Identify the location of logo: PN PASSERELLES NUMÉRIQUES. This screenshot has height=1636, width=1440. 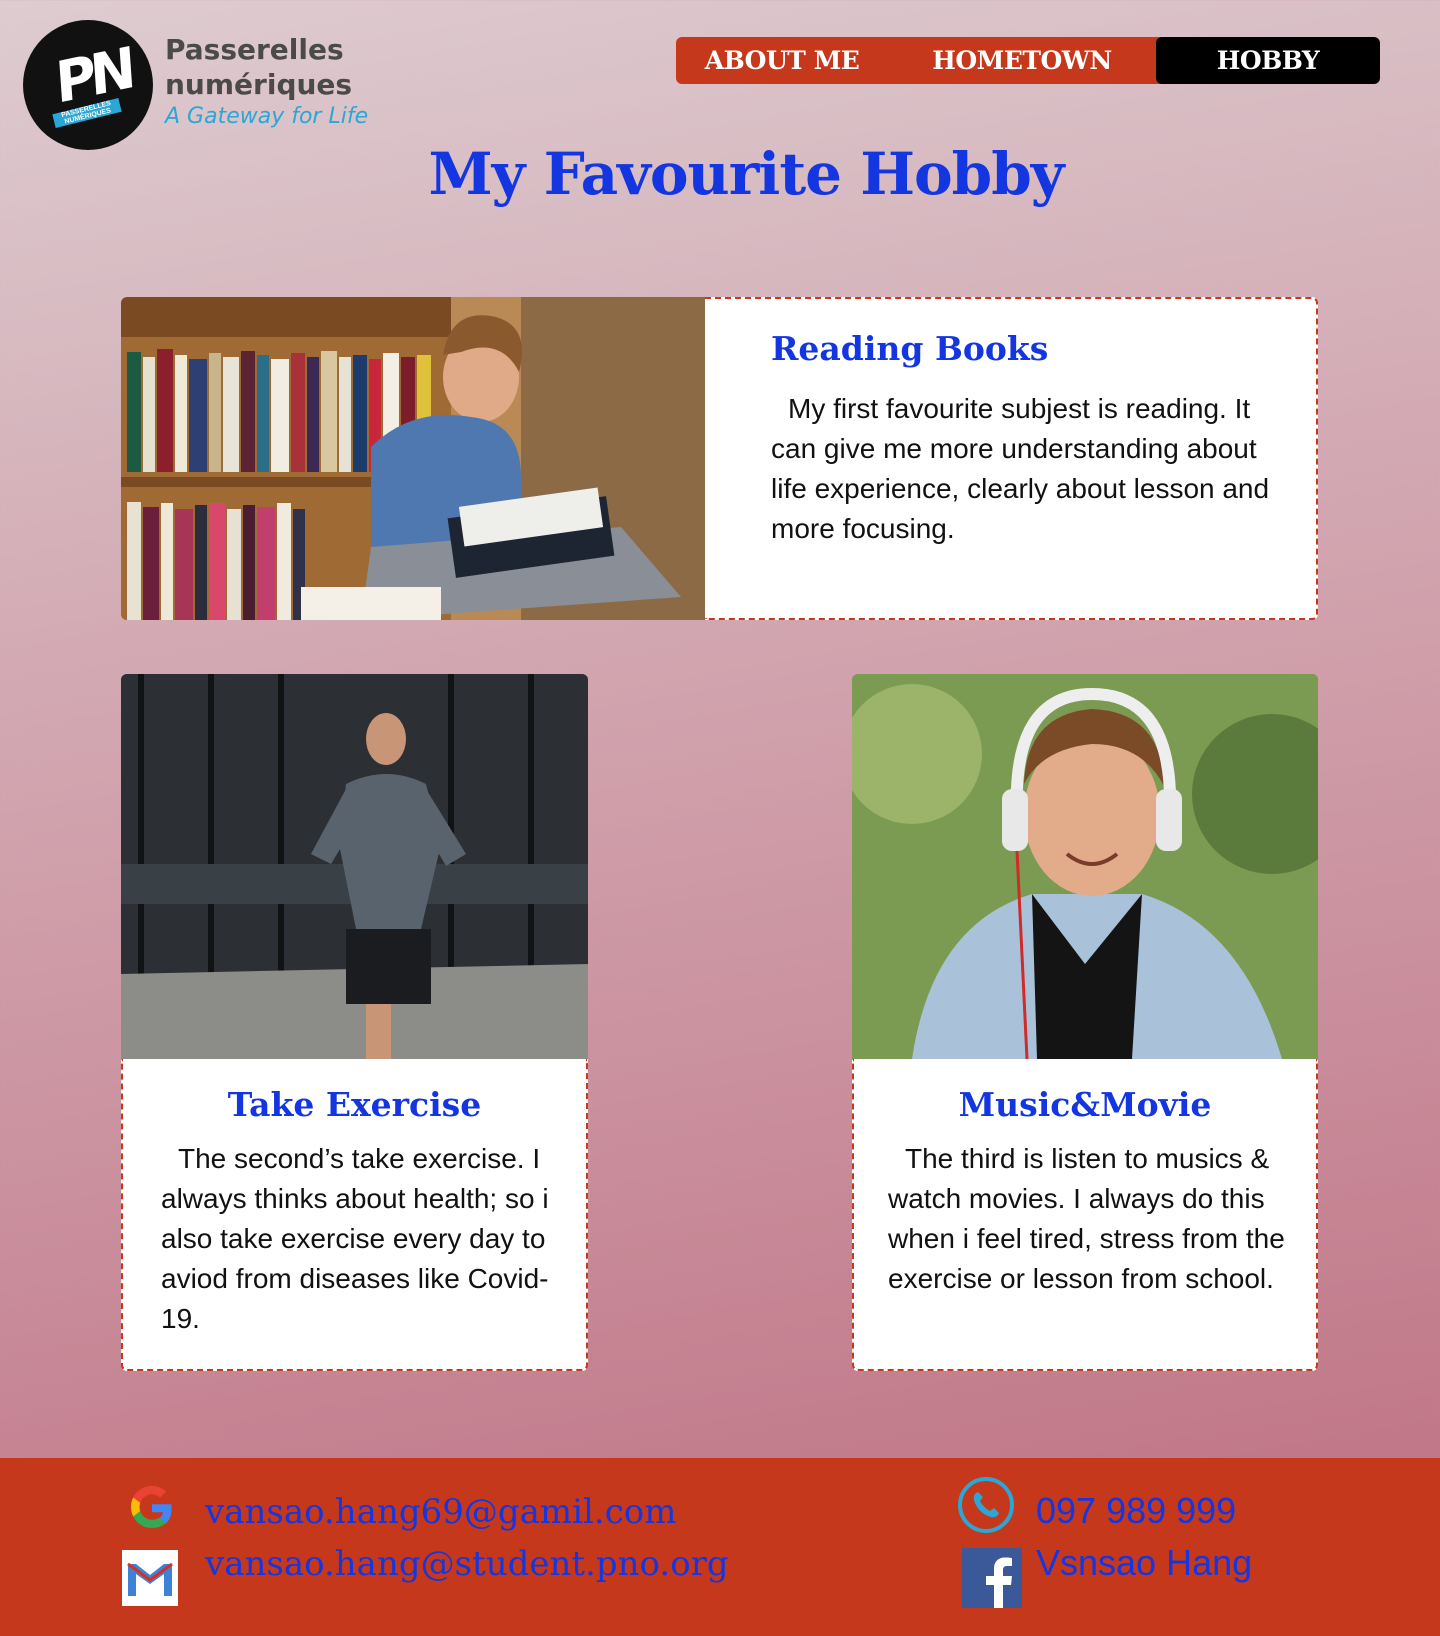
(88, 85).